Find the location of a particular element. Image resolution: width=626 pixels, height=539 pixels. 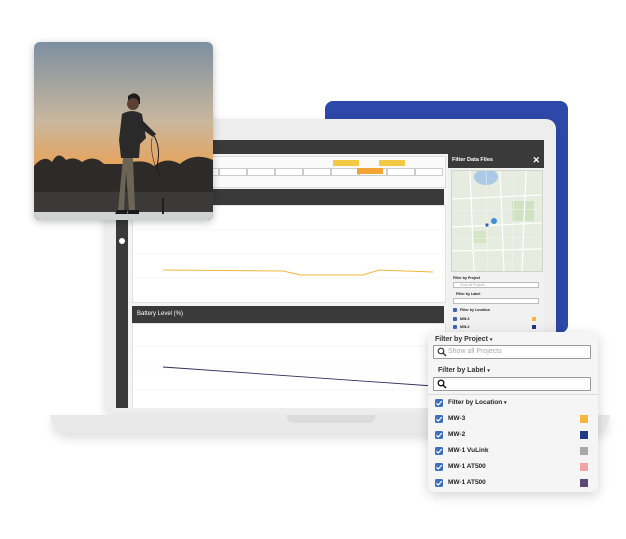

project-search-placeholder: Show all Projects is located at coordinates (475, 351).